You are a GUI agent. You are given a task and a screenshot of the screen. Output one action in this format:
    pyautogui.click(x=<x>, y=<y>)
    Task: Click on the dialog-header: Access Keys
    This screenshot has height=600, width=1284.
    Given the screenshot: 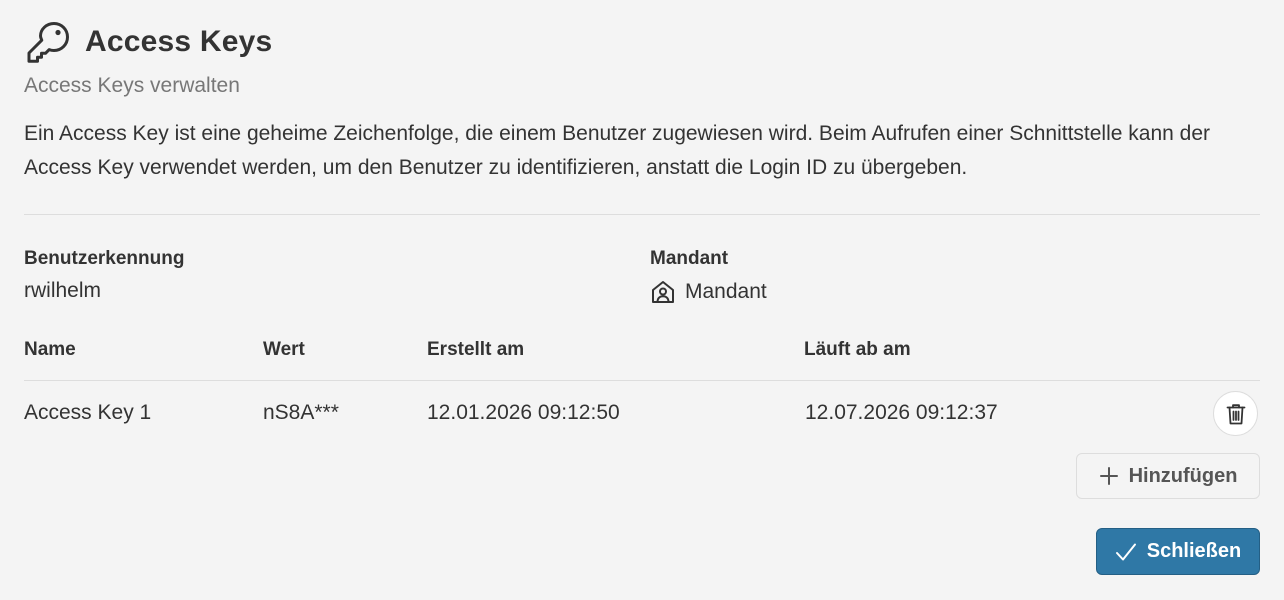 What is the action you would take?
    pyautogui.click(x=148, y=42)
    